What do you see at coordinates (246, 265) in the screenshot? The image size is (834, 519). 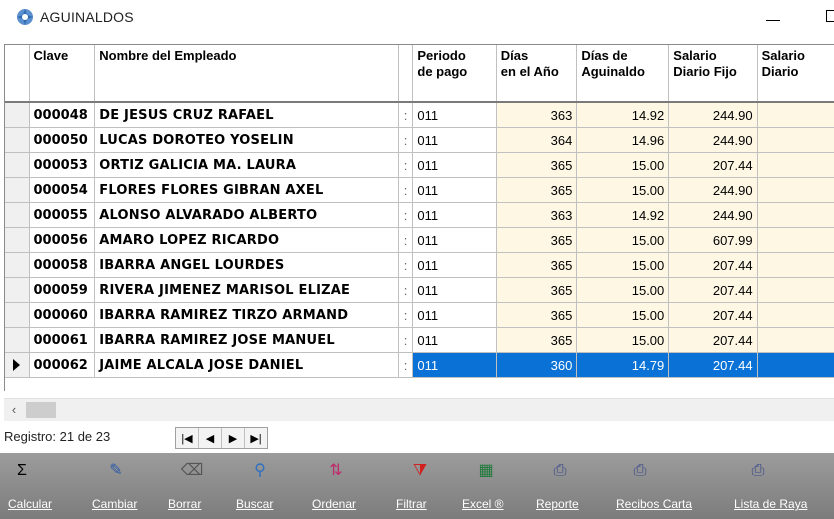 I see `cell-nombre: IBARRA ANGEL LOURDES` at bounding box center [246, 265].